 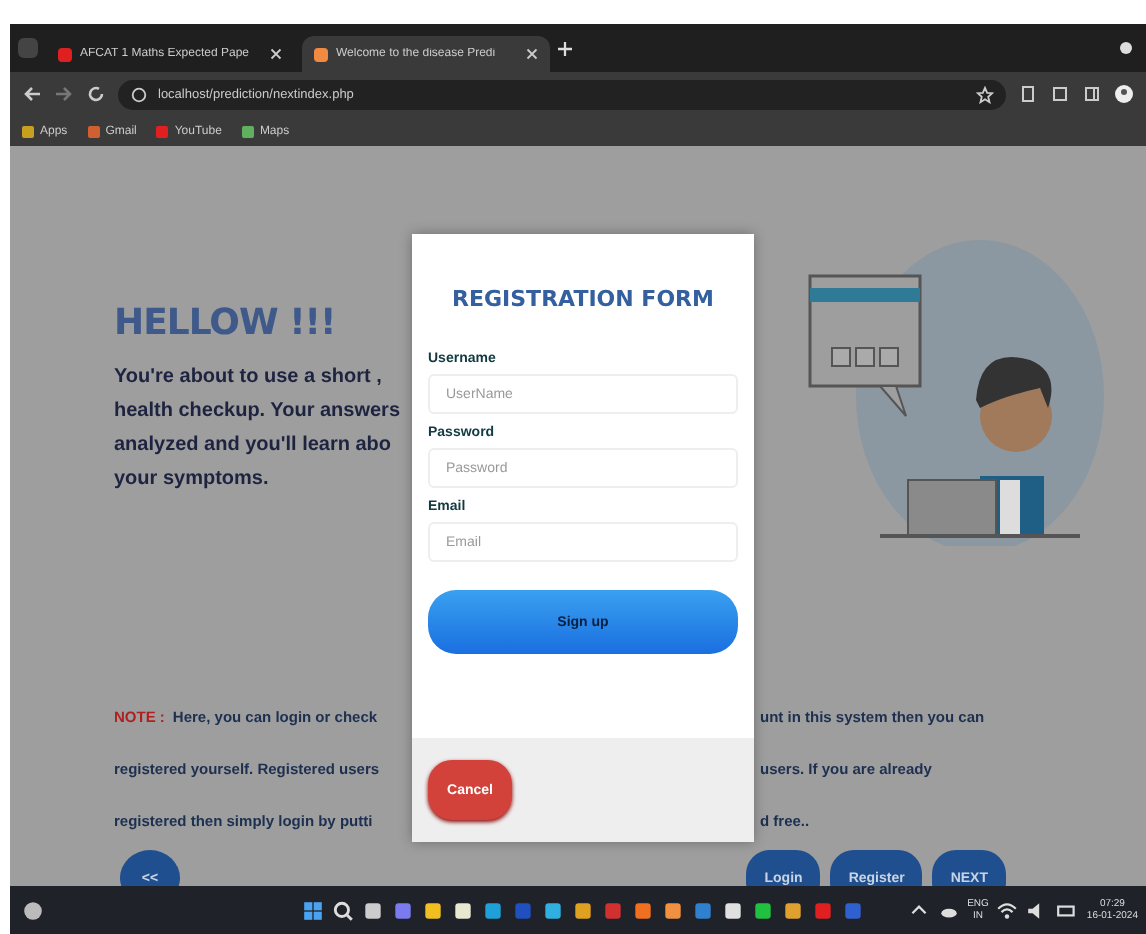 What do you see at coordinates (1126, 48) in the screenshot?
I see `profile-icon` at bounding box center [1126, 48].